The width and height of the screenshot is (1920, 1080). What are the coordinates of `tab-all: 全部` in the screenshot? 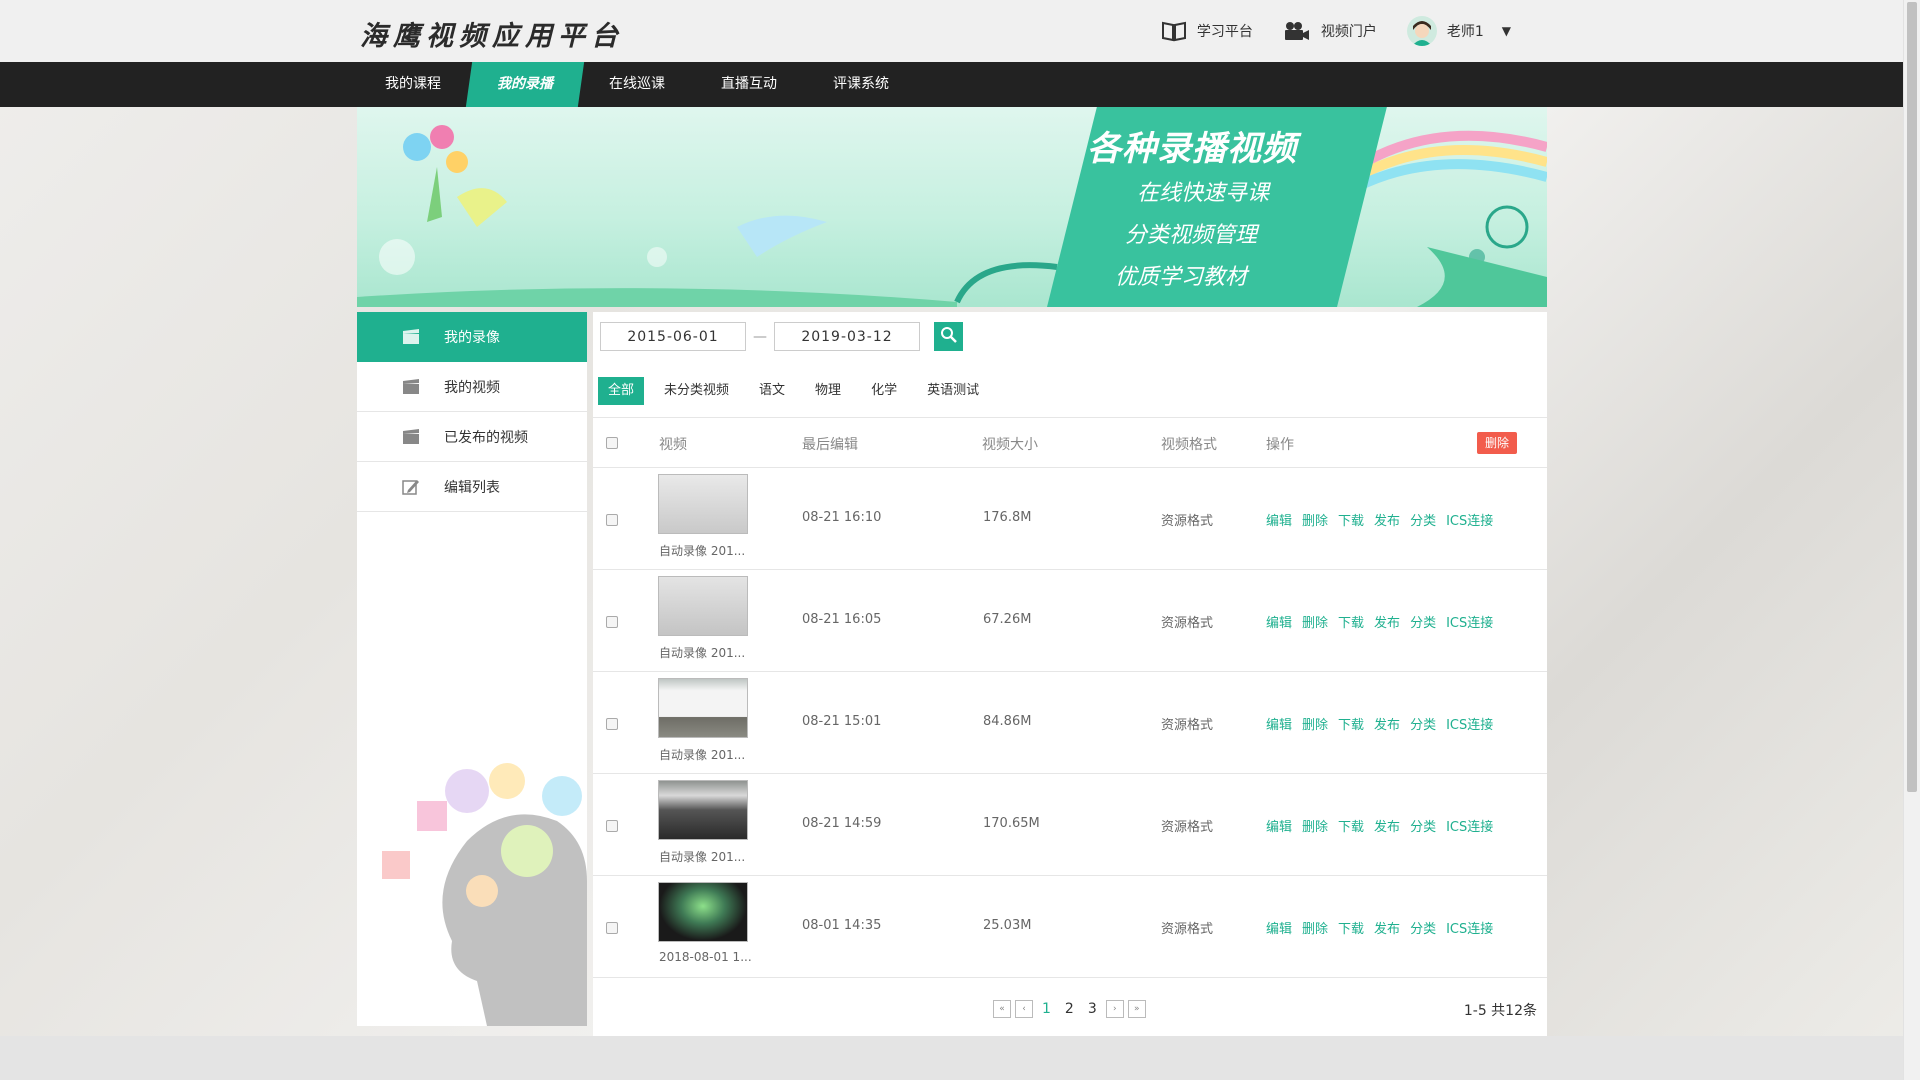 It's located at (621, 391).